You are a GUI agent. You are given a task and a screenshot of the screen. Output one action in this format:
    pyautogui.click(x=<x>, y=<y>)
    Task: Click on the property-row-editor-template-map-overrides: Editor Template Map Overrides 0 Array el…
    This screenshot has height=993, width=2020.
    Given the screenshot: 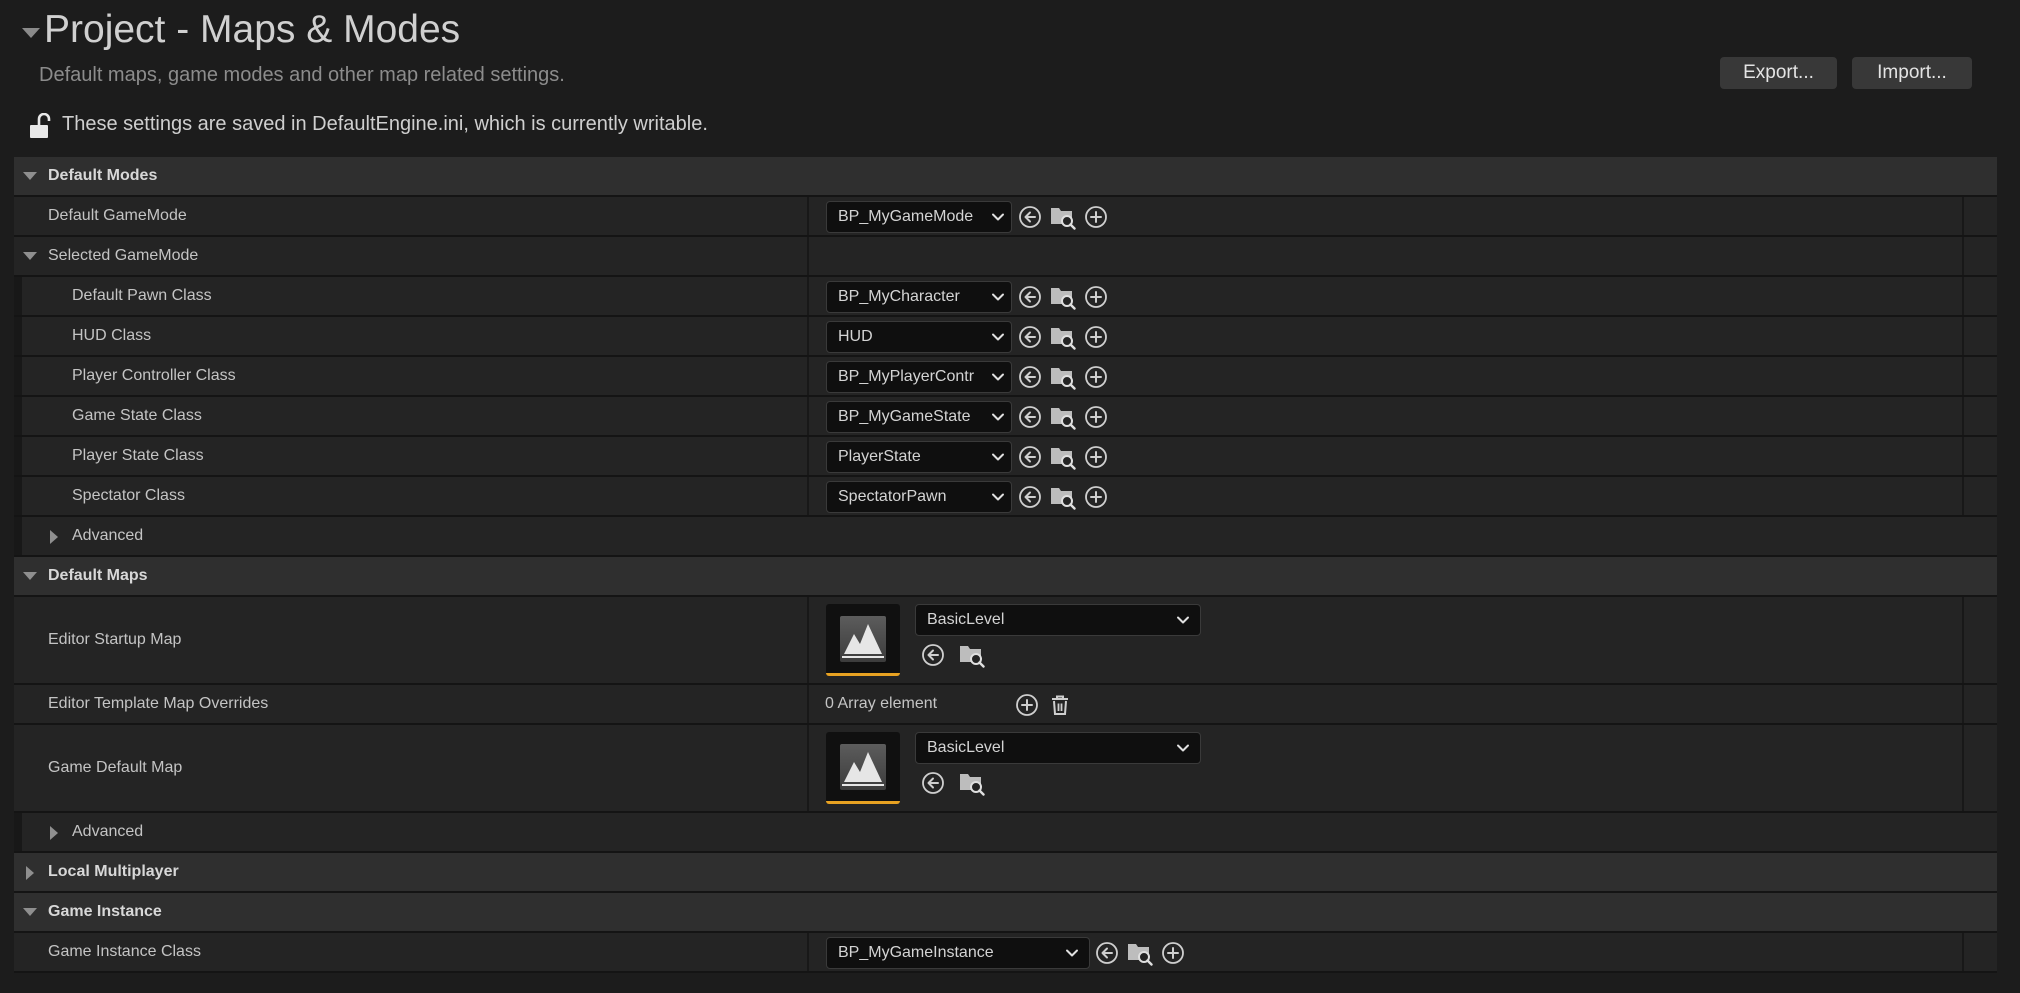 What is the action you would take?
    pyautogui.click(x=1005, y=705)
    